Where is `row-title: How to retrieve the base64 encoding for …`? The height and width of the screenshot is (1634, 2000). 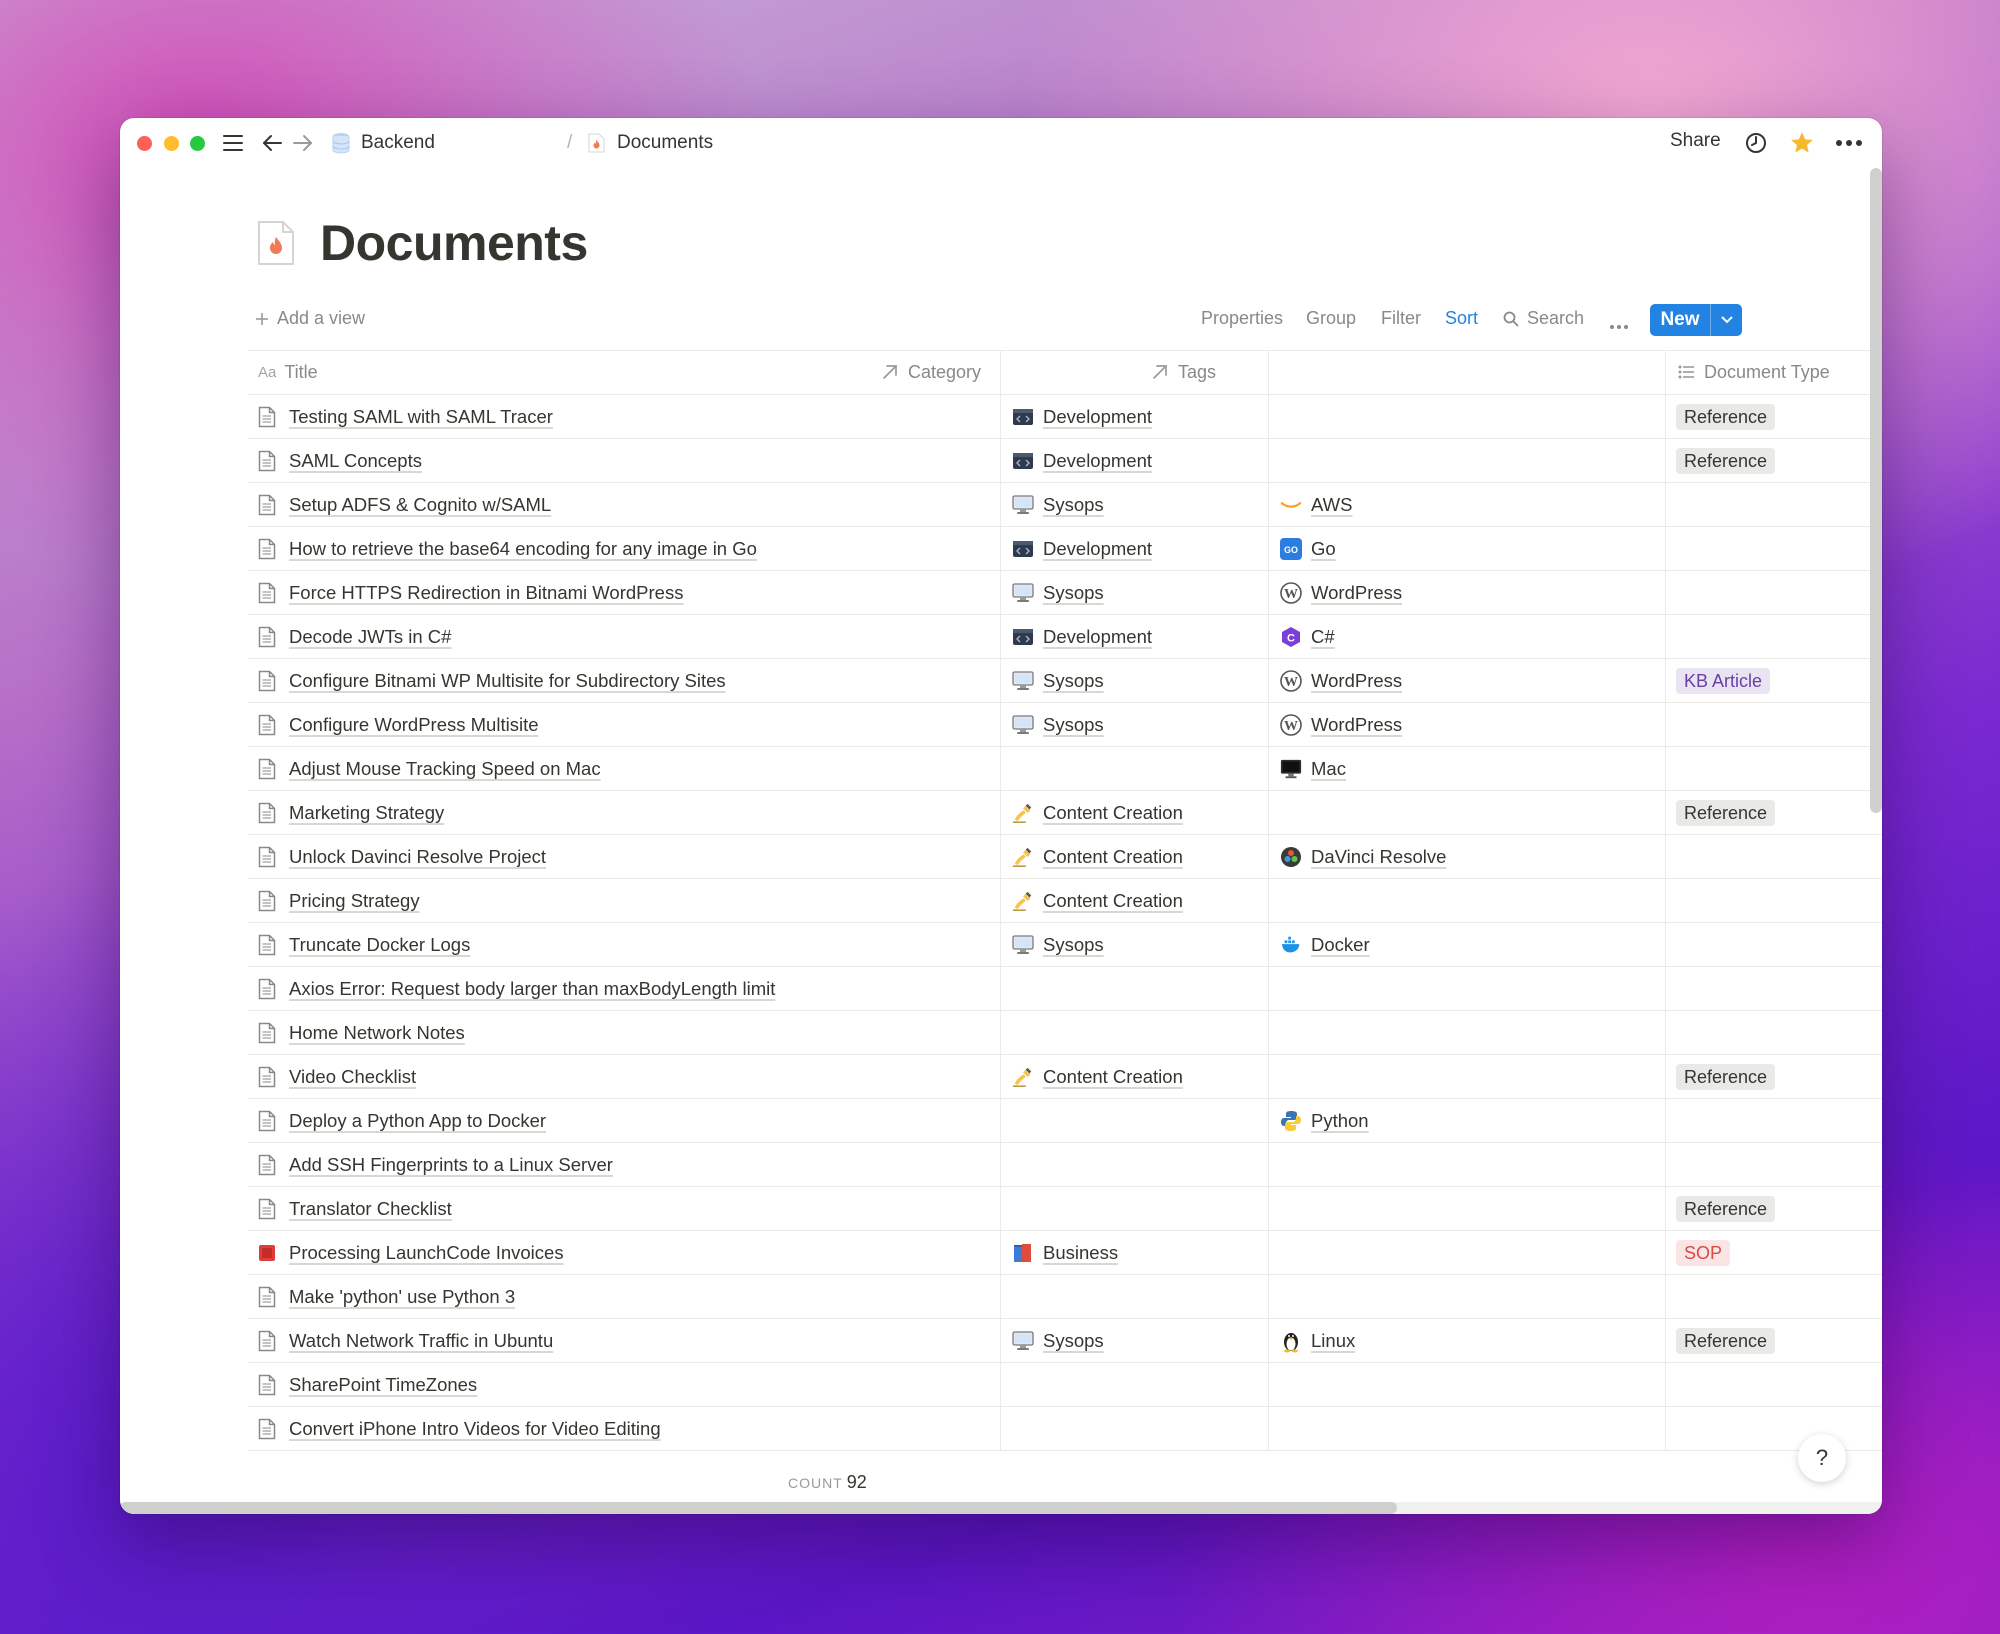
row-title: How to retrieve the base64 encoding for … is located at coordinates (523, 549).